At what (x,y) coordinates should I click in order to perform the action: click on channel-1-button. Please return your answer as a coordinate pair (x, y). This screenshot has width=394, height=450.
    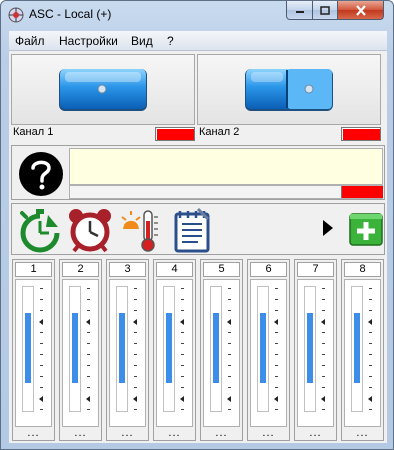
    Looking at the image, I should click on (103, 89).